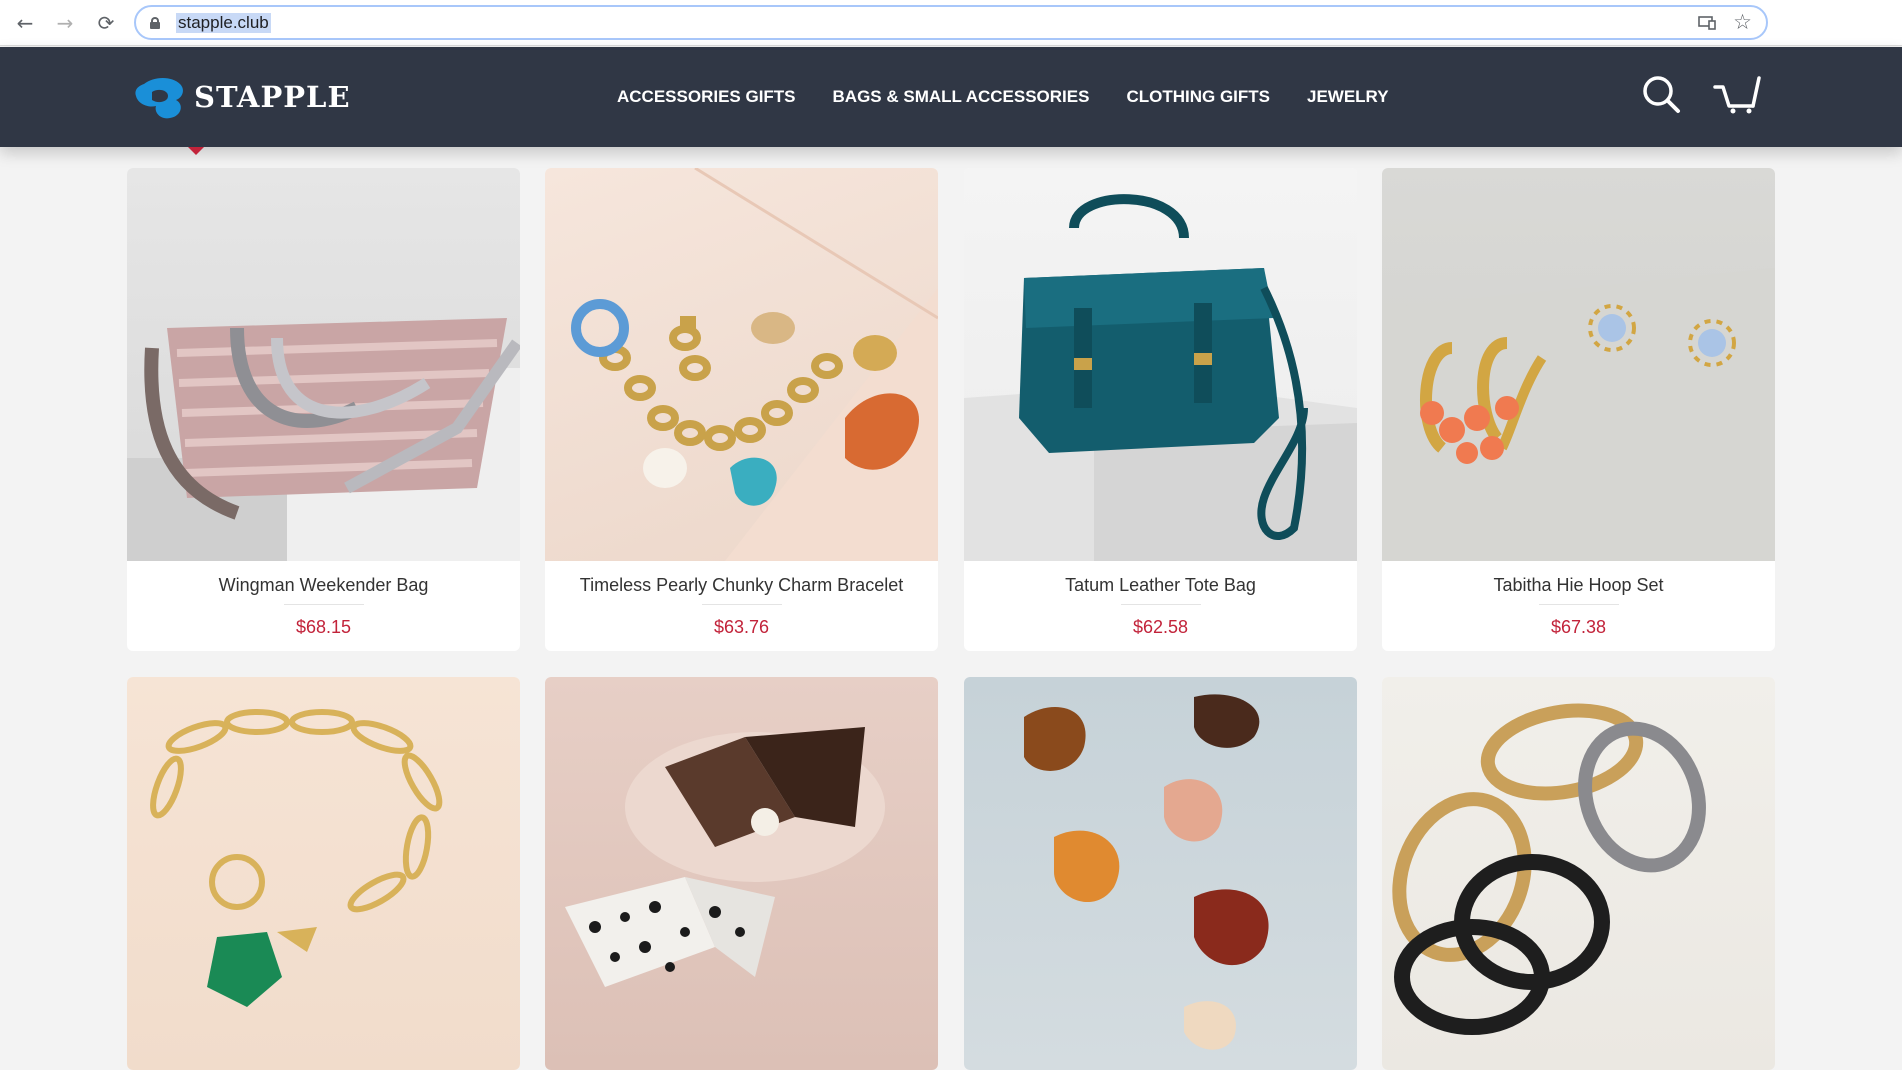 This screenshot has width=1902, height=1070. I want to click on bookmark-star-icon: ☆, so click(1742, 22).